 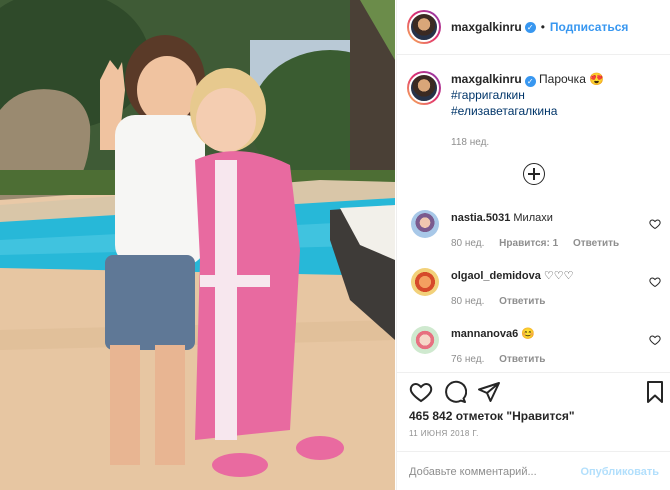 I want to click on comment-item: mannanova6 😊 76 нед. Ответить, so click(x=536, y=345).